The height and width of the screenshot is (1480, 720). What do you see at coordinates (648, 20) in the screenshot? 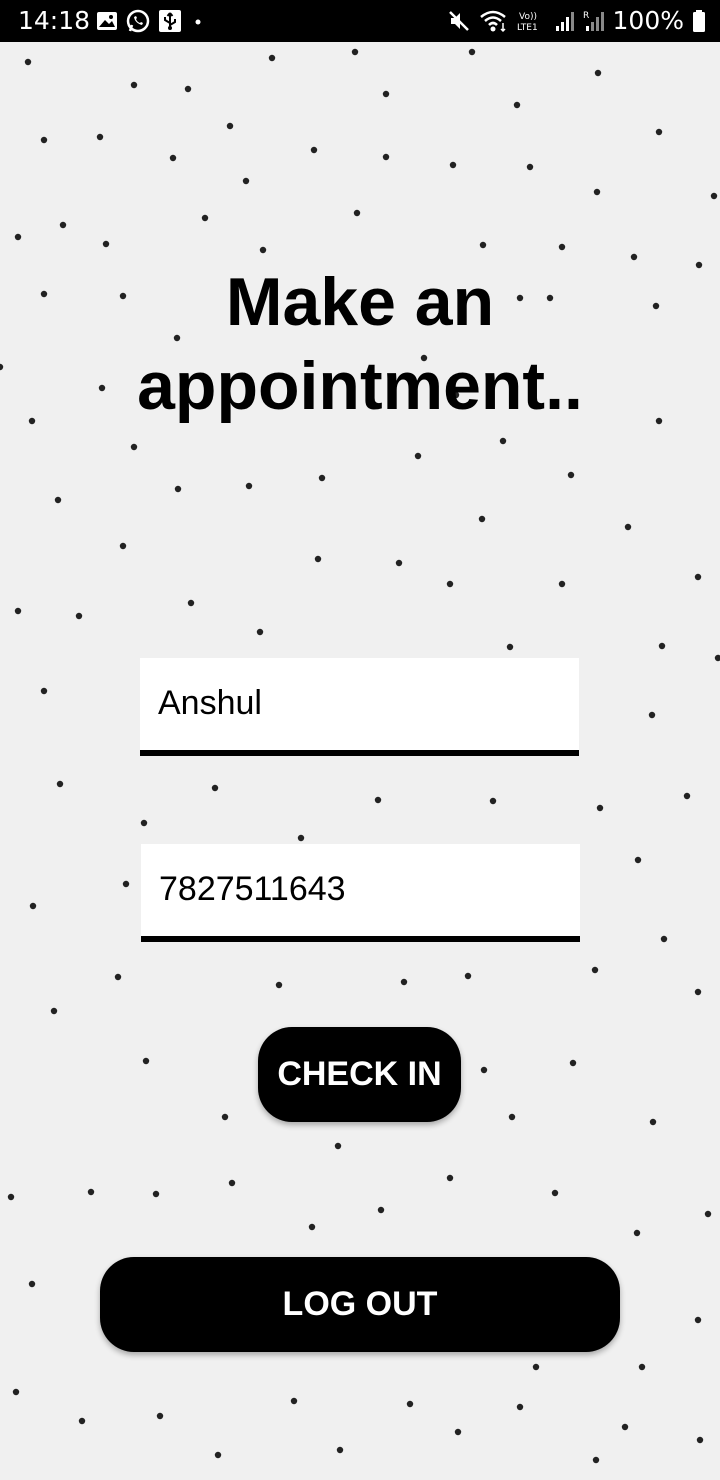
I see `battery-percentage: 100%` at bounding box center [648, 20].